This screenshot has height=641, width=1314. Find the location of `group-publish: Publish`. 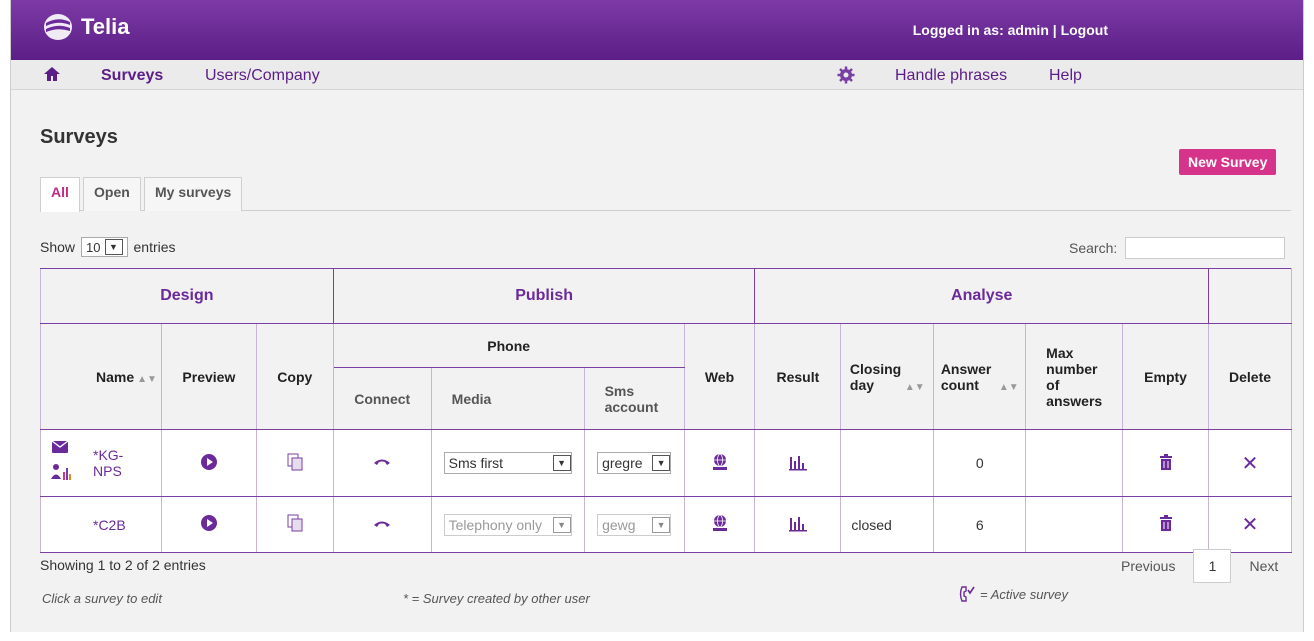

group-publish: Publish is located at coordinates (544, 296).